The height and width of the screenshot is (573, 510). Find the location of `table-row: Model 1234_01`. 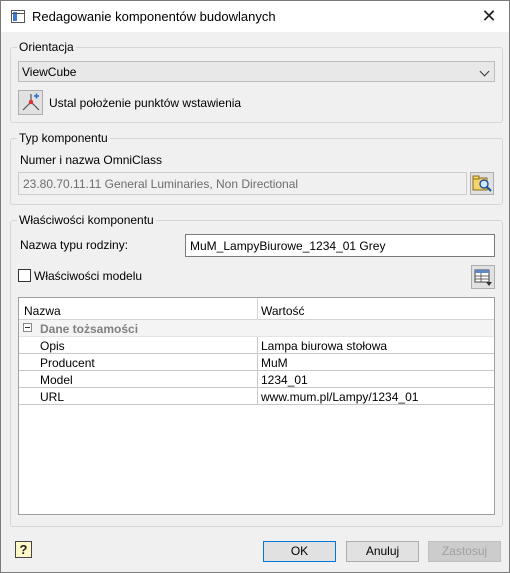

table-row: Model 1234_01 is located at coordinates (256, 379).